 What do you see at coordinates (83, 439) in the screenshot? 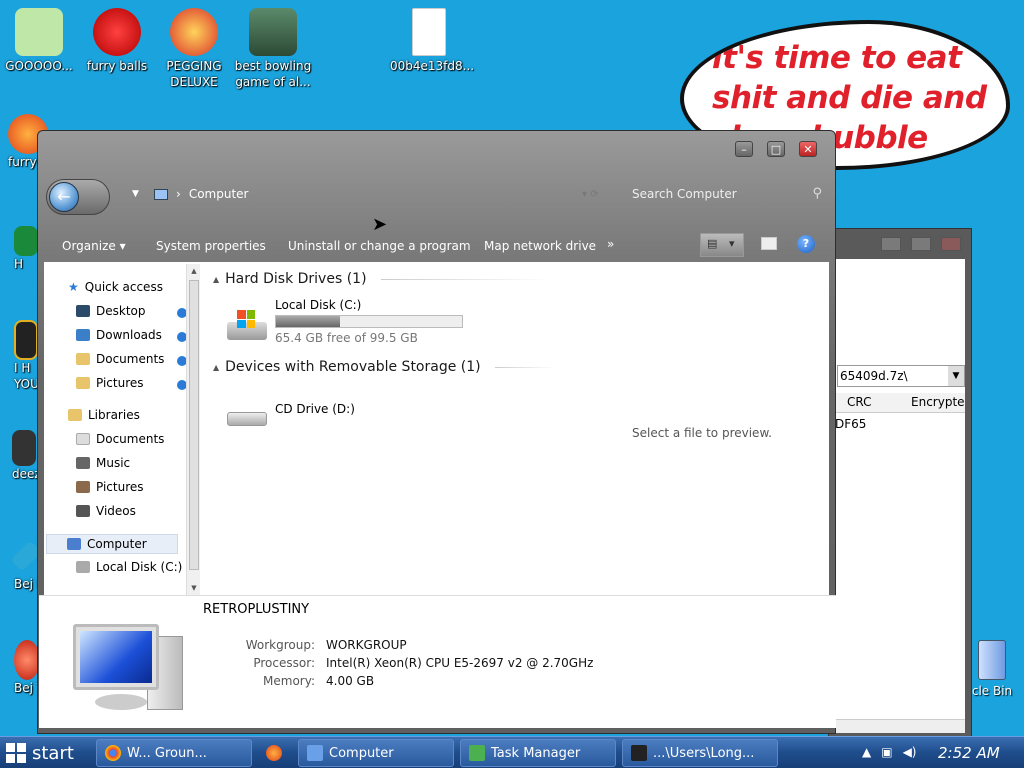
I see `documents-icon` at bounding box center [83, 439].